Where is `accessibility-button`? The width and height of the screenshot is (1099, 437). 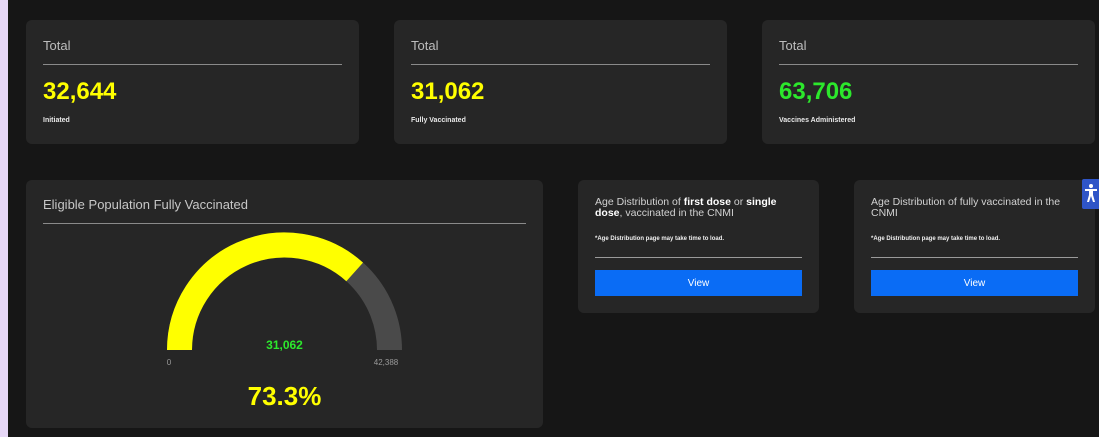 accessibility-button is located at coordinates (1090, 194).